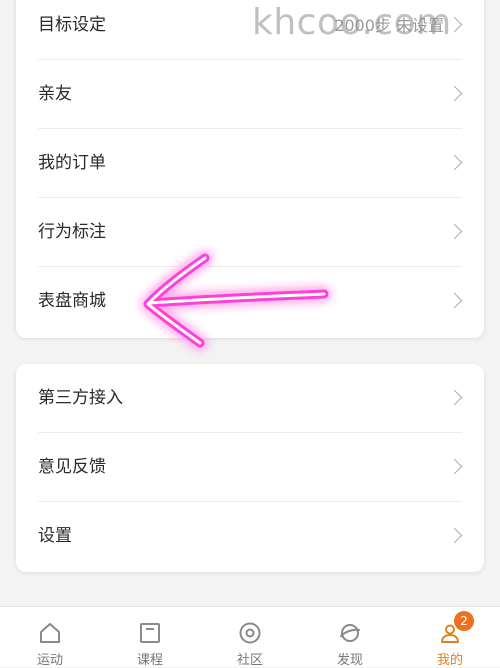 The width and height of the screenshot is (500, 668). Describe the element at coordinates (80, 398) in the screenshot. I see `third-party-access-label: 第三方接入` at that location.